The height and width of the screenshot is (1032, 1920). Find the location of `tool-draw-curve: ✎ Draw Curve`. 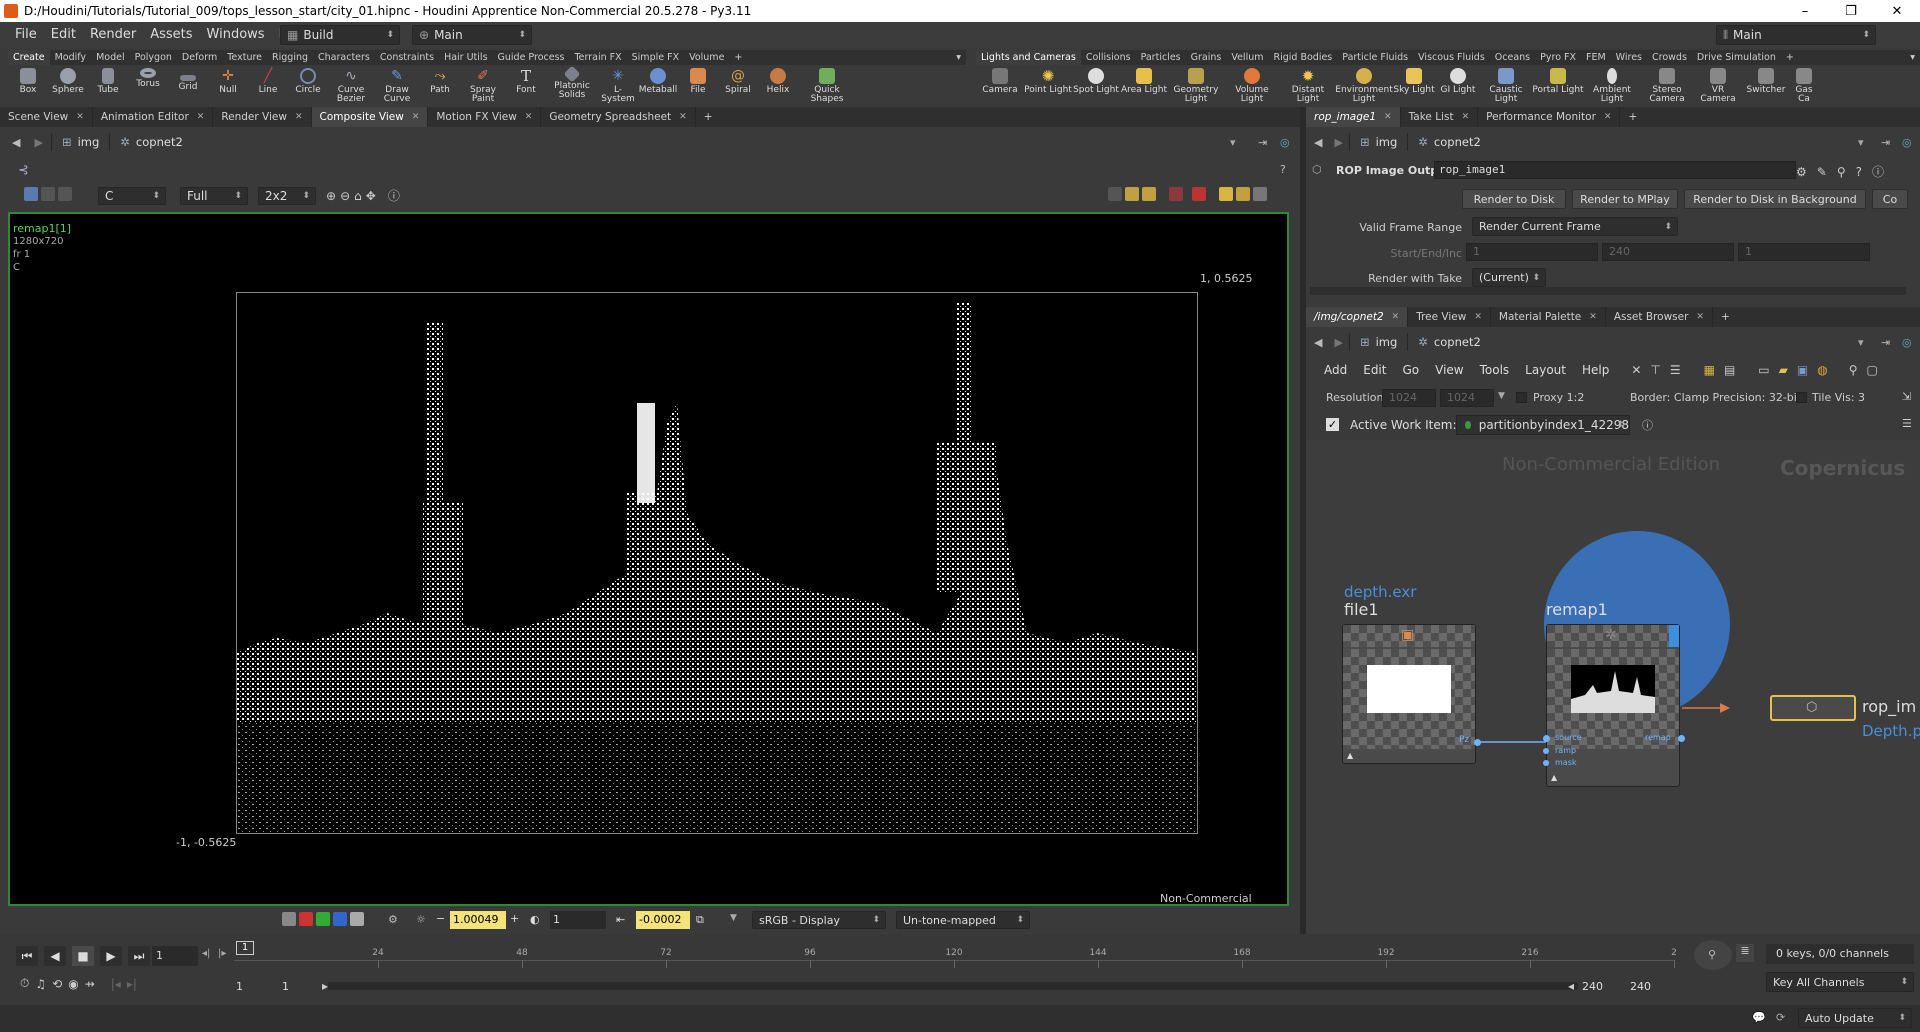

tool-draw-curve: ✎ Draw Curve is located at coordinates (397, 86).